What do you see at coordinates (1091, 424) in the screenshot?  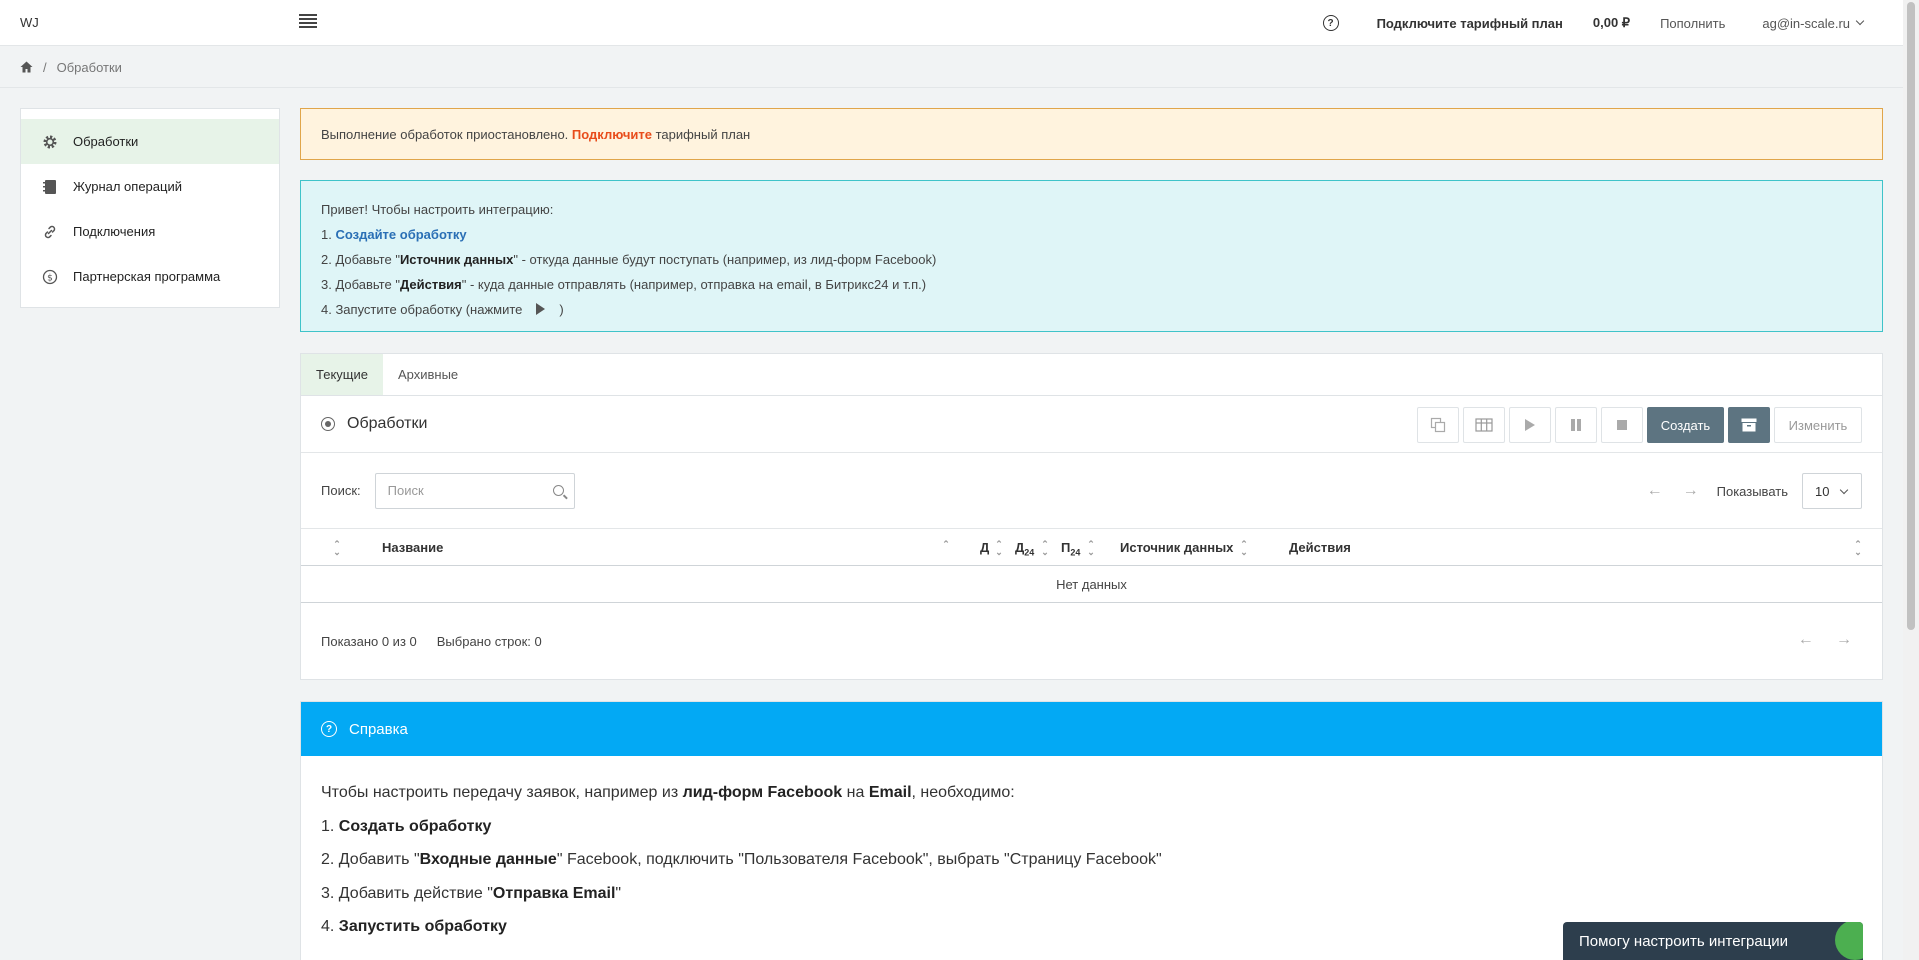 I see `panel-header: Обработки Создать Изменить` at bounding box center [1091, 424].